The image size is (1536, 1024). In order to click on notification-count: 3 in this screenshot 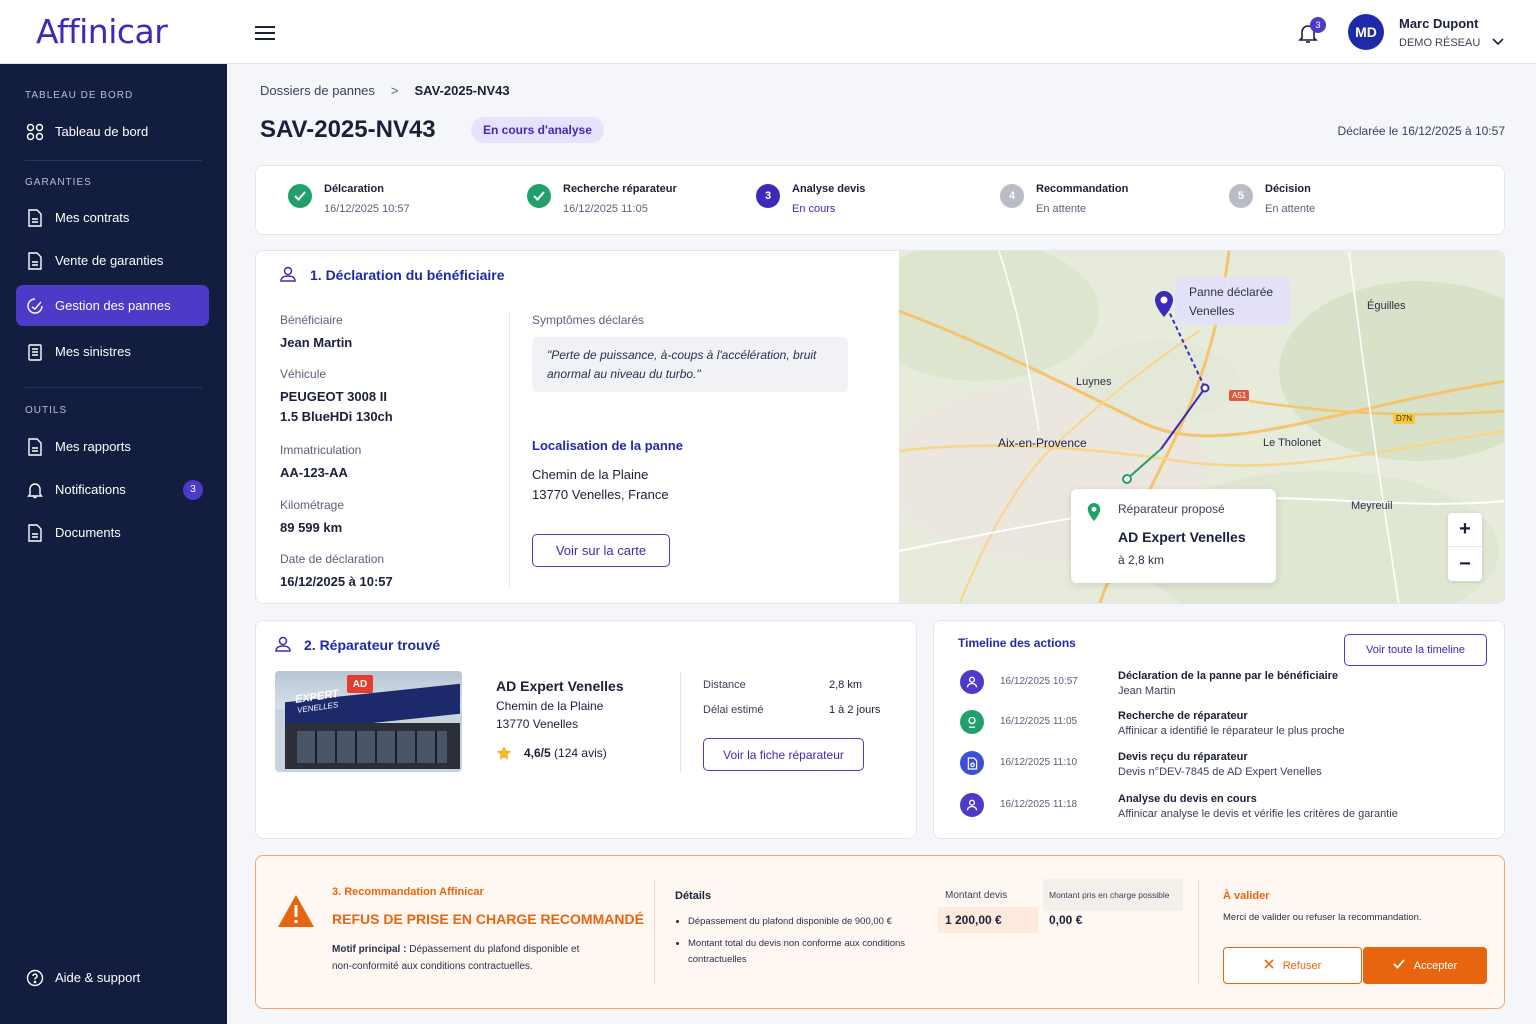, I will do `click(1318, 25)`.